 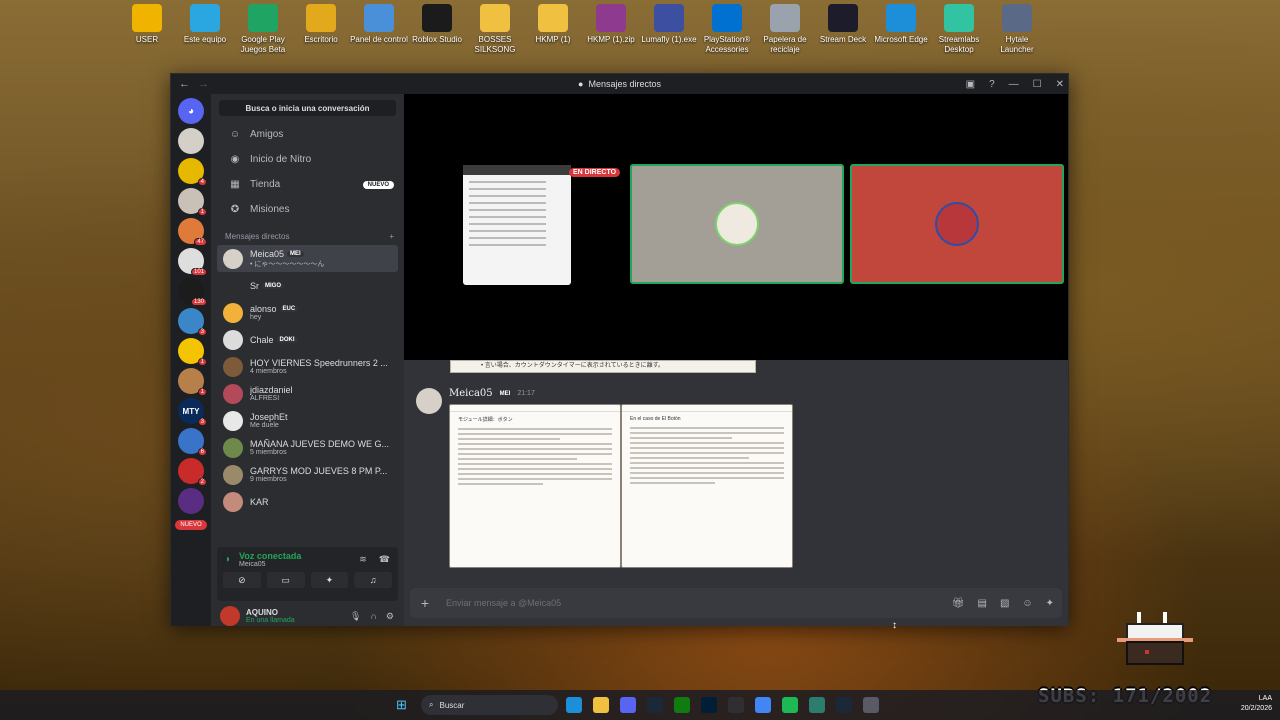 I want to click on close-icon: ✕, so click(x=1060, y=84).